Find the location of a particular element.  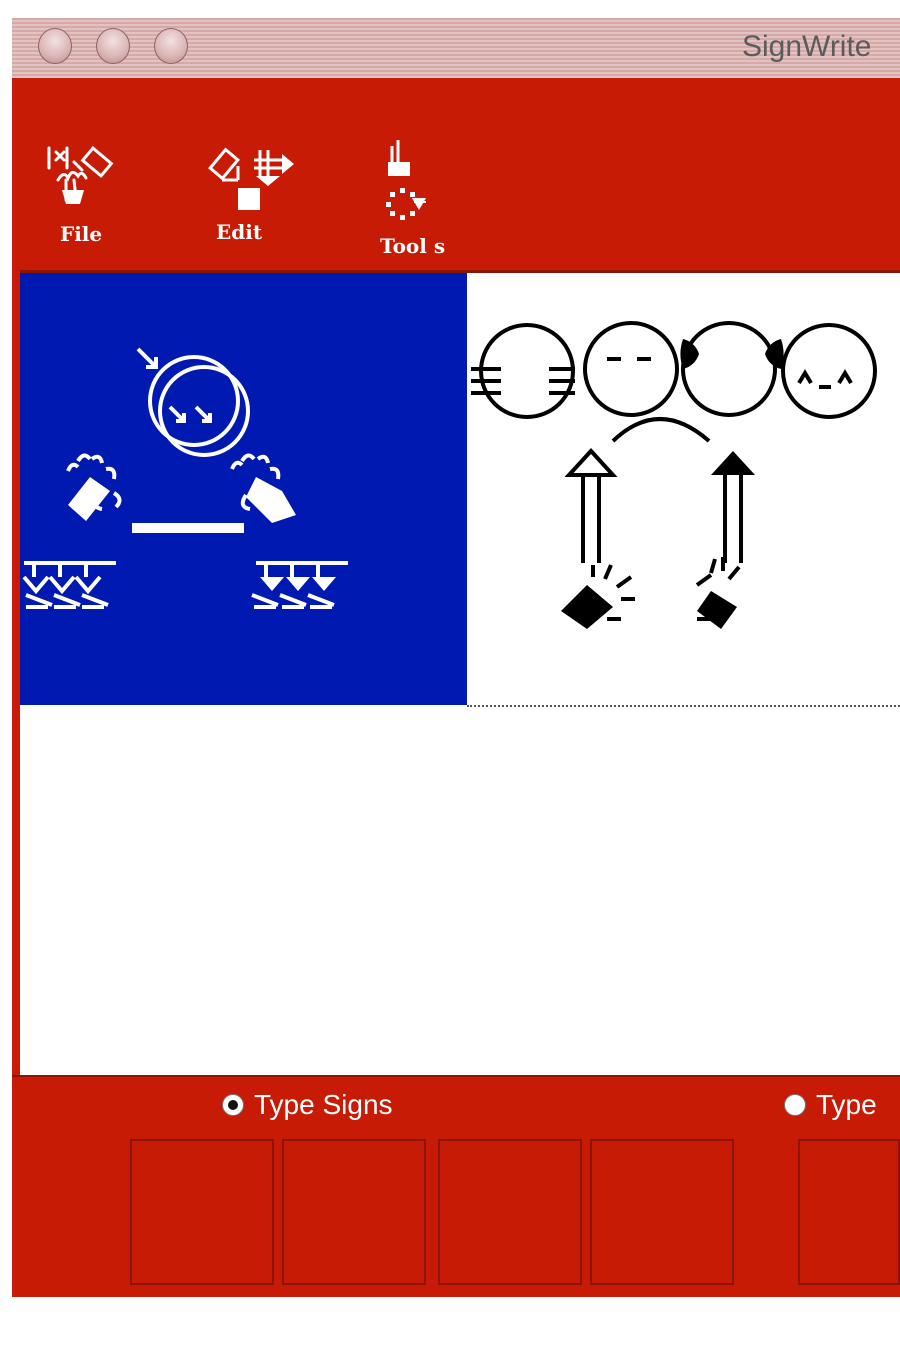

palette-slots is located at coordinates (456, 1213).